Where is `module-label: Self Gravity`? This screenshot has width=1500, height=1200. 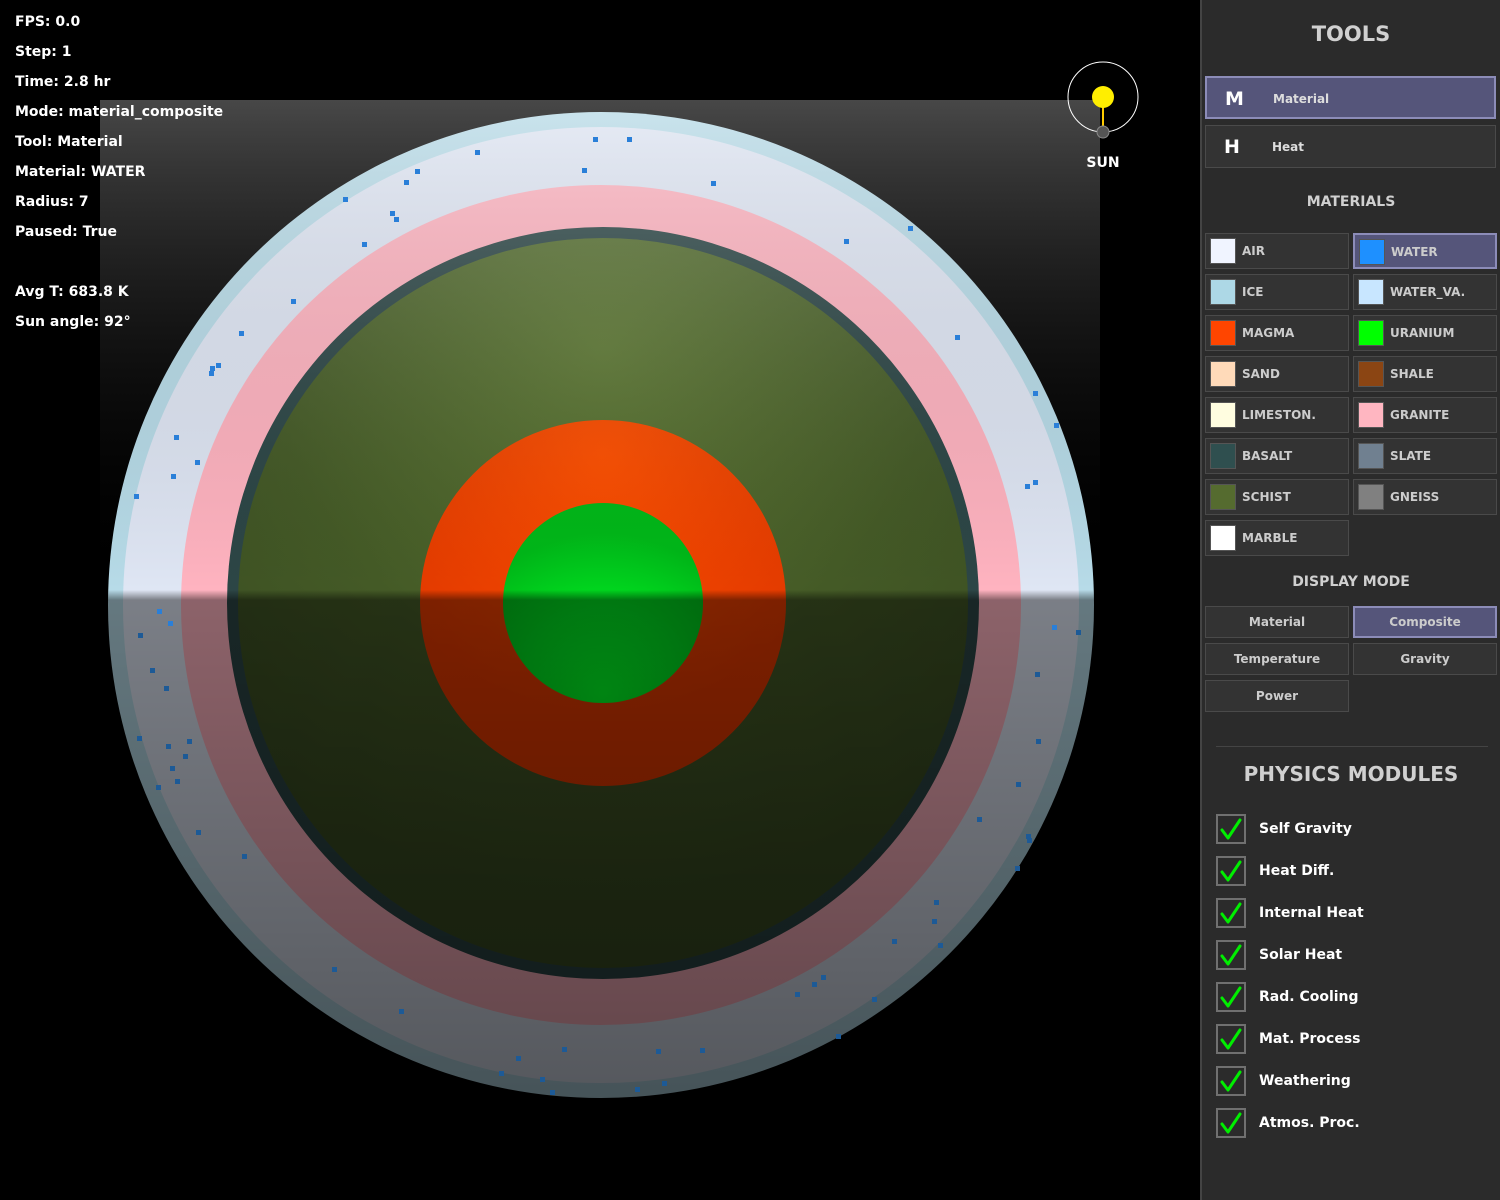
module-label: Self Gravity is located at coordinates (1305, 829).